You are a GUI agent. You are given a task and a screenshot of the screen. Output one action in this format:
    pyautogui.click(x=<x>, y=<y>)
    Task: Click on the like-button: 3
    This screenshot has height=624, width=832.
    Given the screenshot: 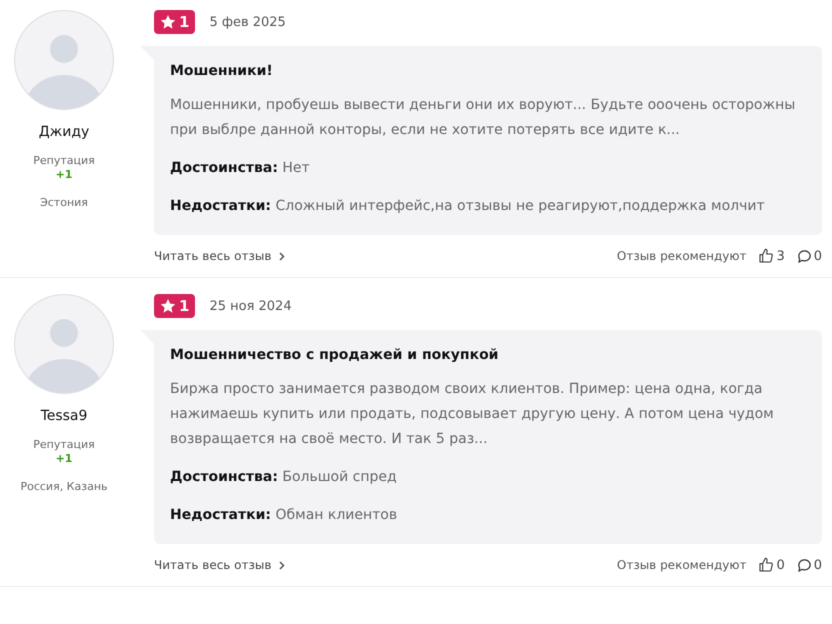 What is the action you would take?
    pyautogui.click(x=771, y=256)
    